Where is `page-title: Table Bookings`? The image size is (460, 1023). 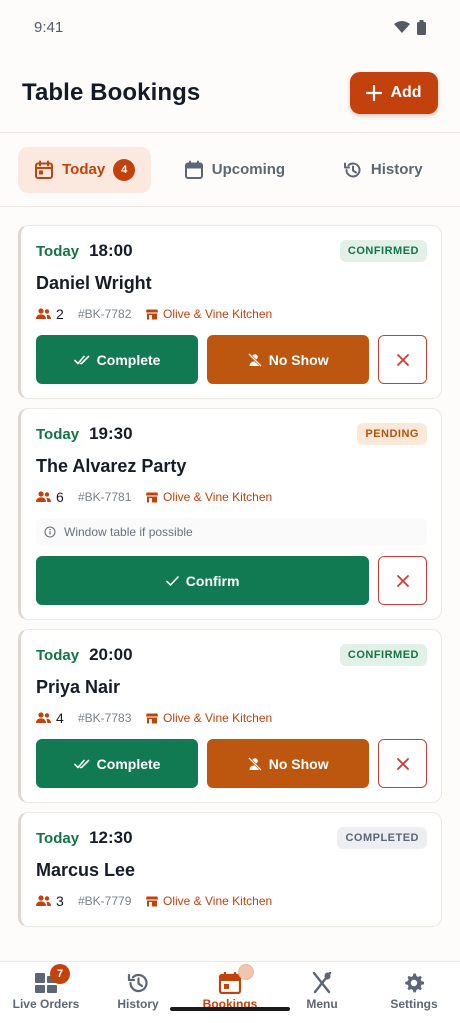 page-title: Table Bookings is located at coordinates (111, 92).